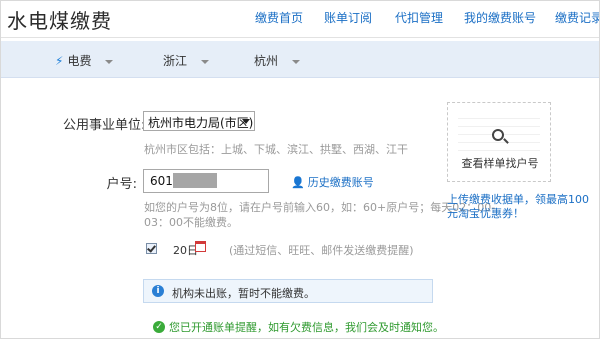 The image size is (600, 339). I want to click on account-input-value: 601, so click(161, 181).